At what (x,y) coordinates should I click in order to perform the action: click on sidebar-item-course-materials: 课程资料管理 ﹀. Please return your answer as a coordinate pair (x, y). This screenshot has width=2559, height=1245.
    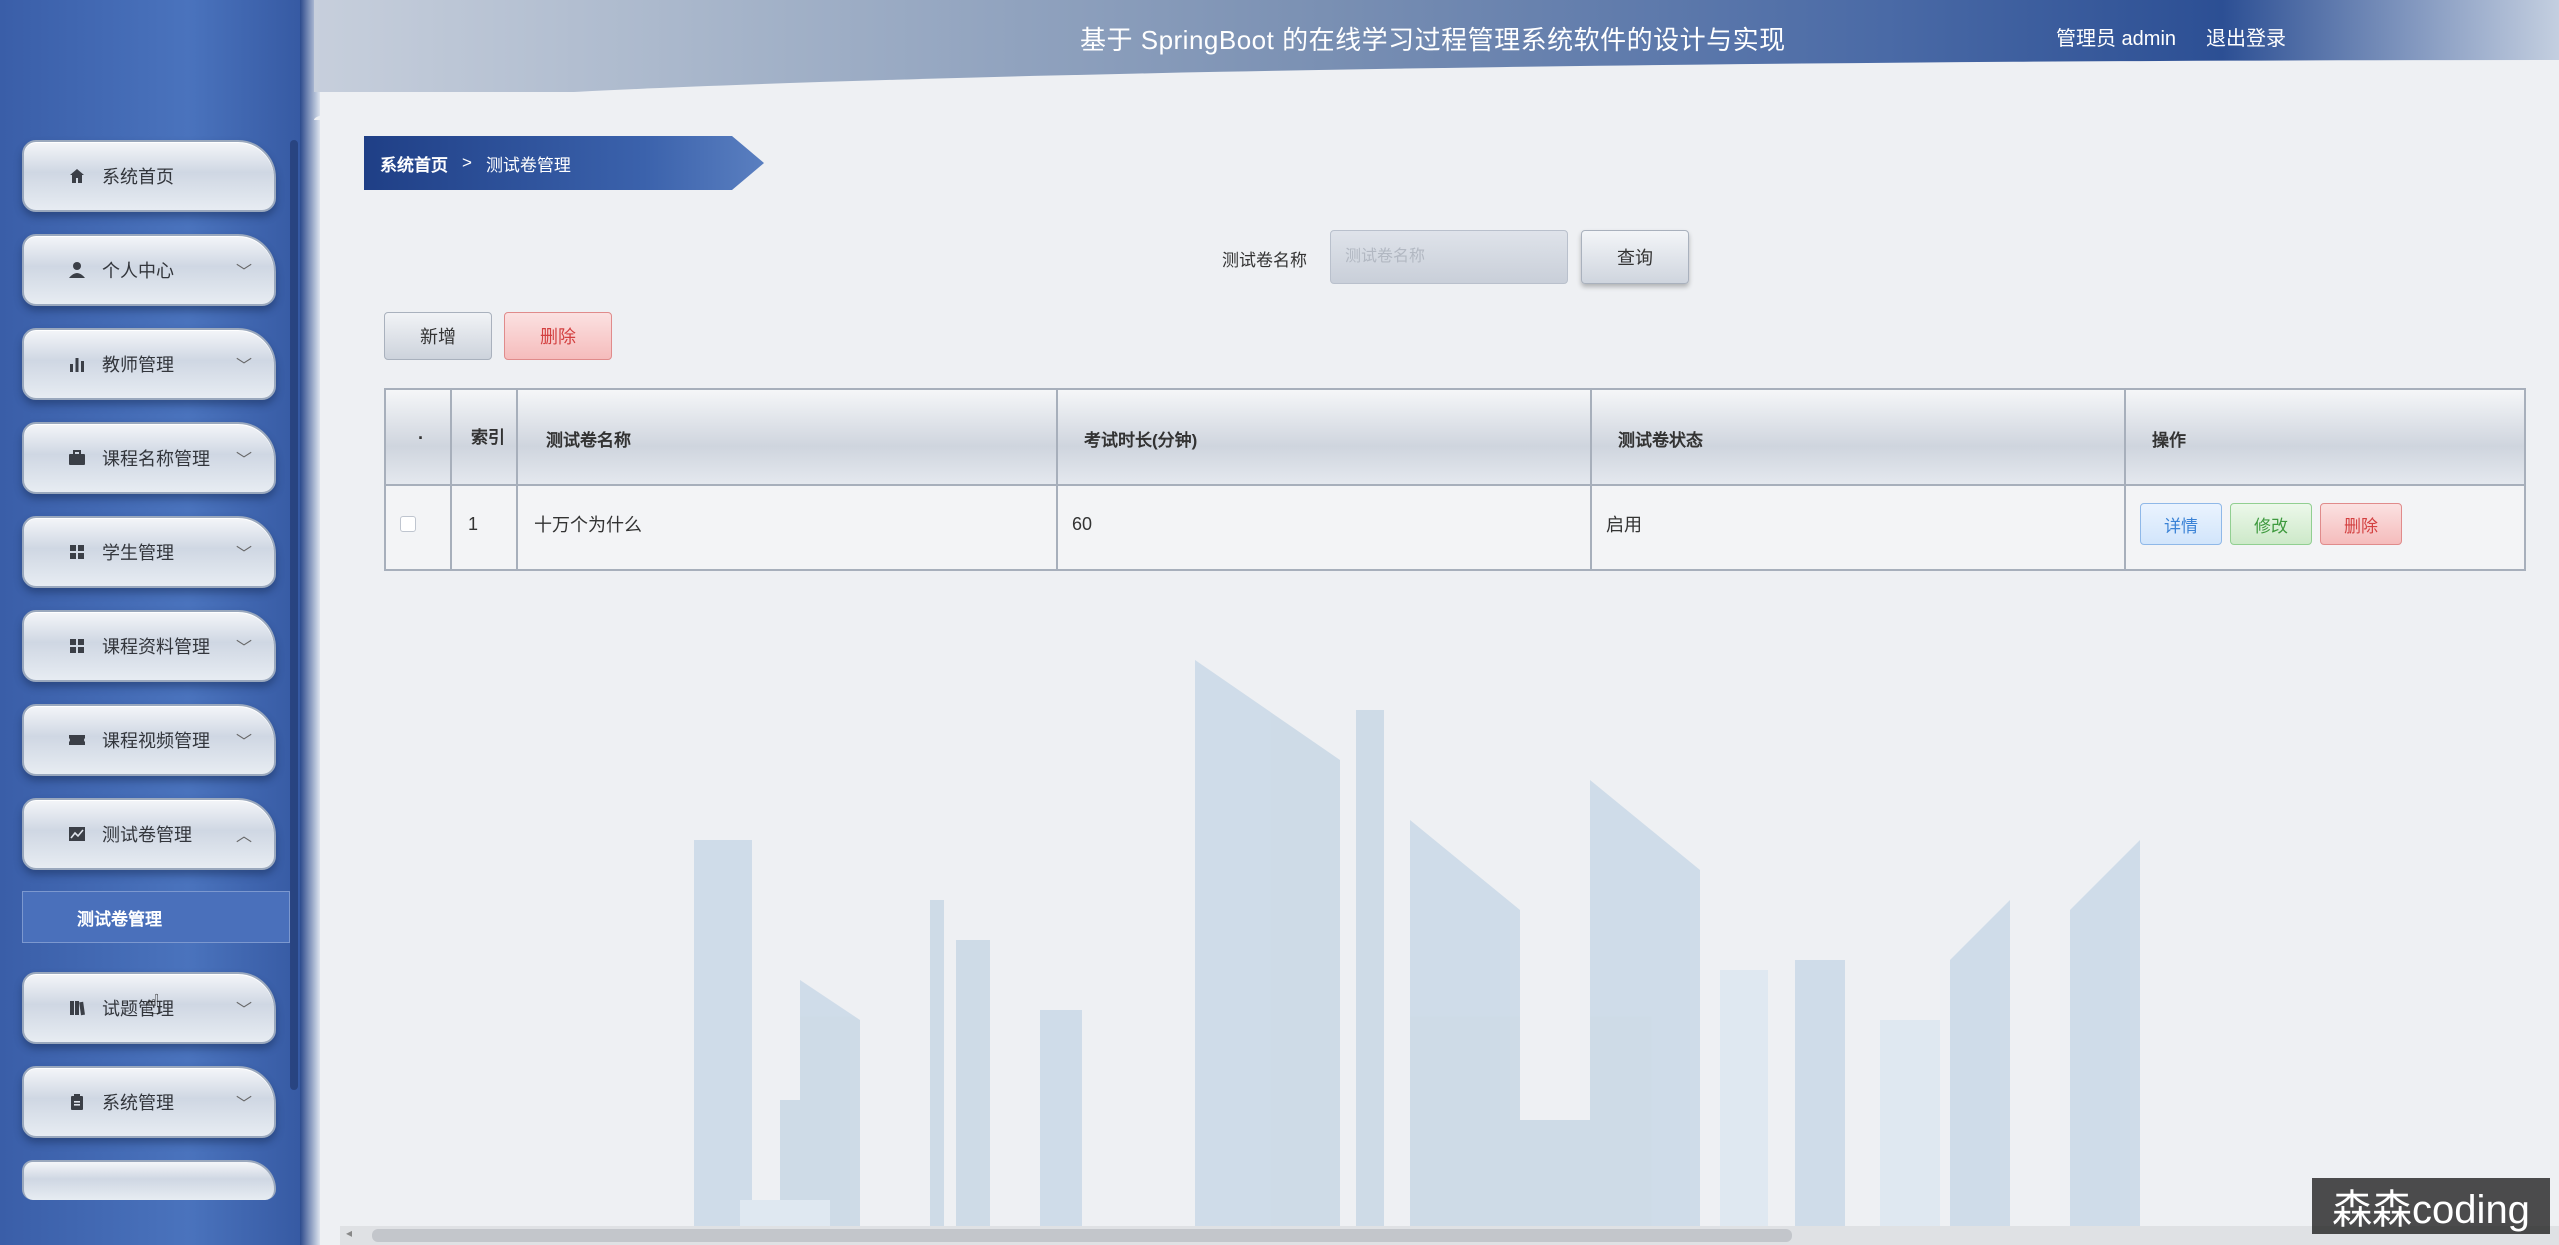
    Looking at the image, I should click on (149, 646).